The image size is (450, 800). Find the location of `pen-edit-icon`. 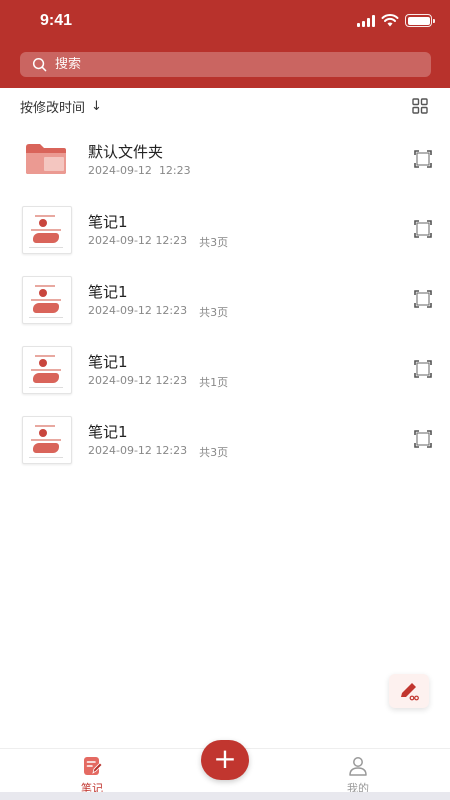

pen-edit-icon is located at coordinates (410, 692).